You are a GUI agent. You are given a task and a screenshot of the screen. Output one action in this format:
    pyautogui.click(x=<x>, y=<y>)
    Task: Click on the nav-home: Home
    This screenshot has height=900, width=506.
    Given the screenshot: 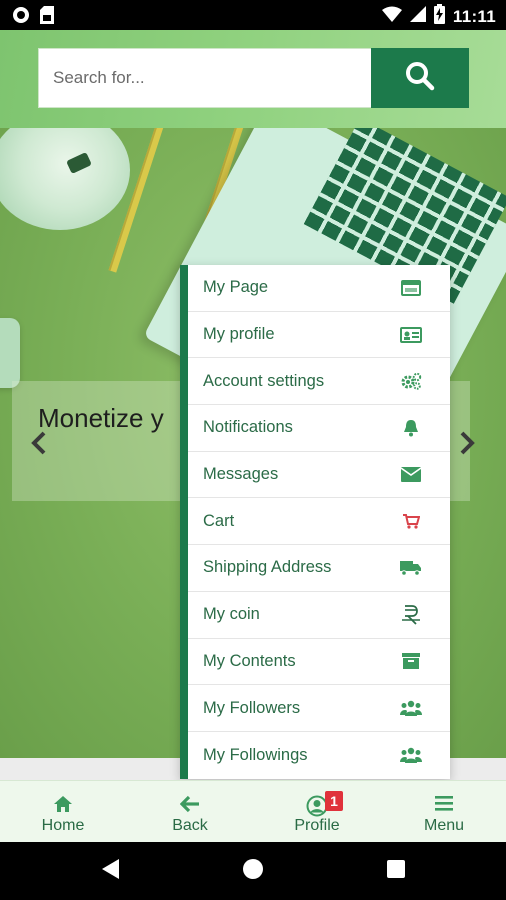 What is the action you would take?
    pyautogui.click(x=63, y=811)
    